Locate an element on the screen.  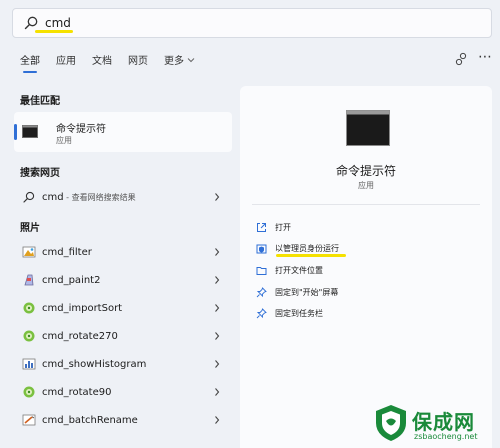
detail-app-name: 命令提示符 is located at coordinates (365, 171).